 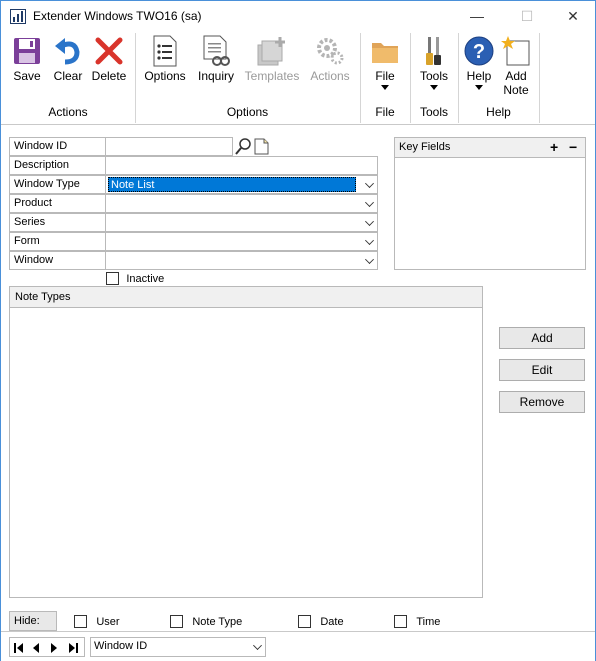 What do you see at coordinates (434, 51) in the screenshot?
I see `tools-icon` at bounding box center [434, 51].